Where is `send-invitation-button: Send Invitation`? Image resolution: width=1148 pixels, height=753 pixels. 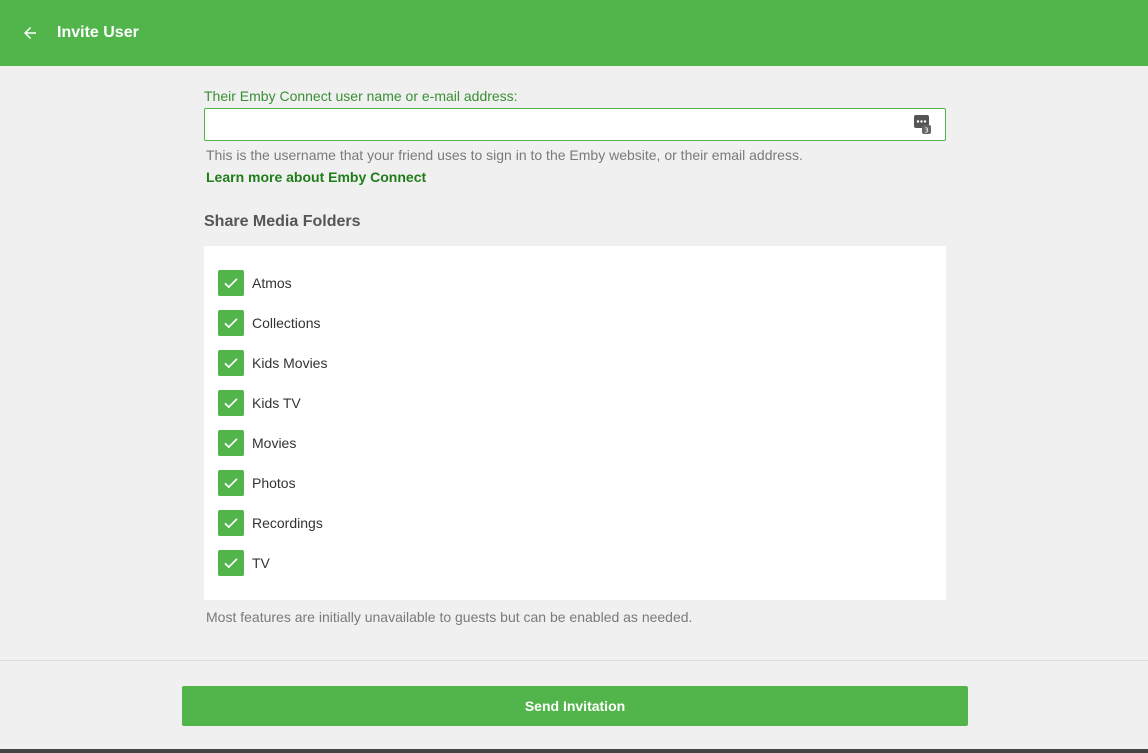
send-invitation-button: Send Invitation is located at coordinates (575, 706).